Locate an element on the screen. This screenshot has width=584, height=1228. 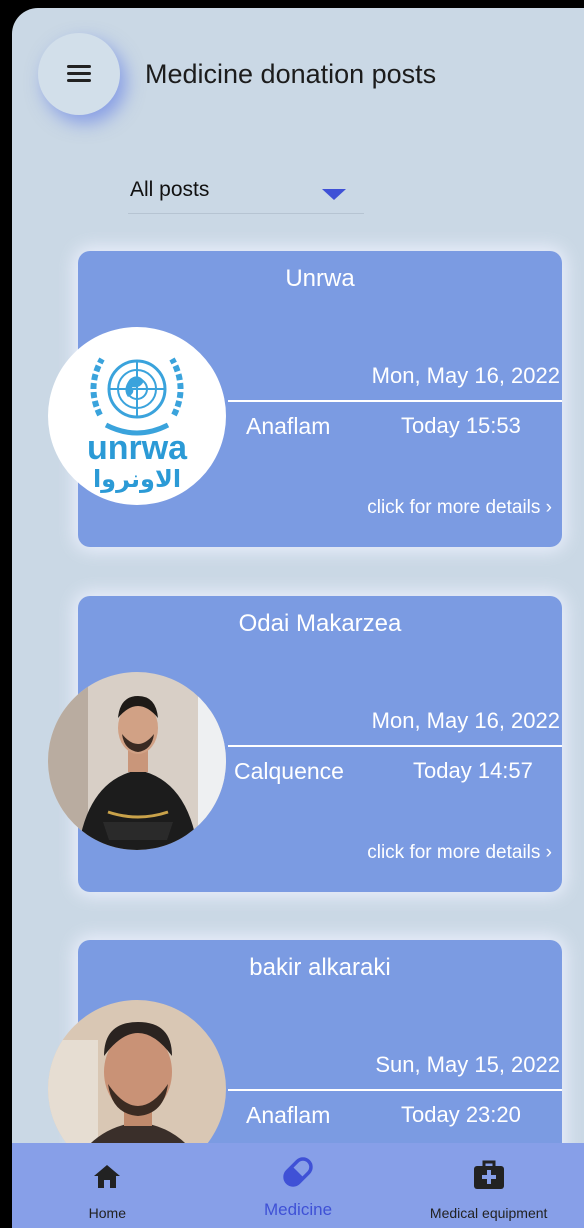
svg-text: unrwa is located at coordinates (137, 448).